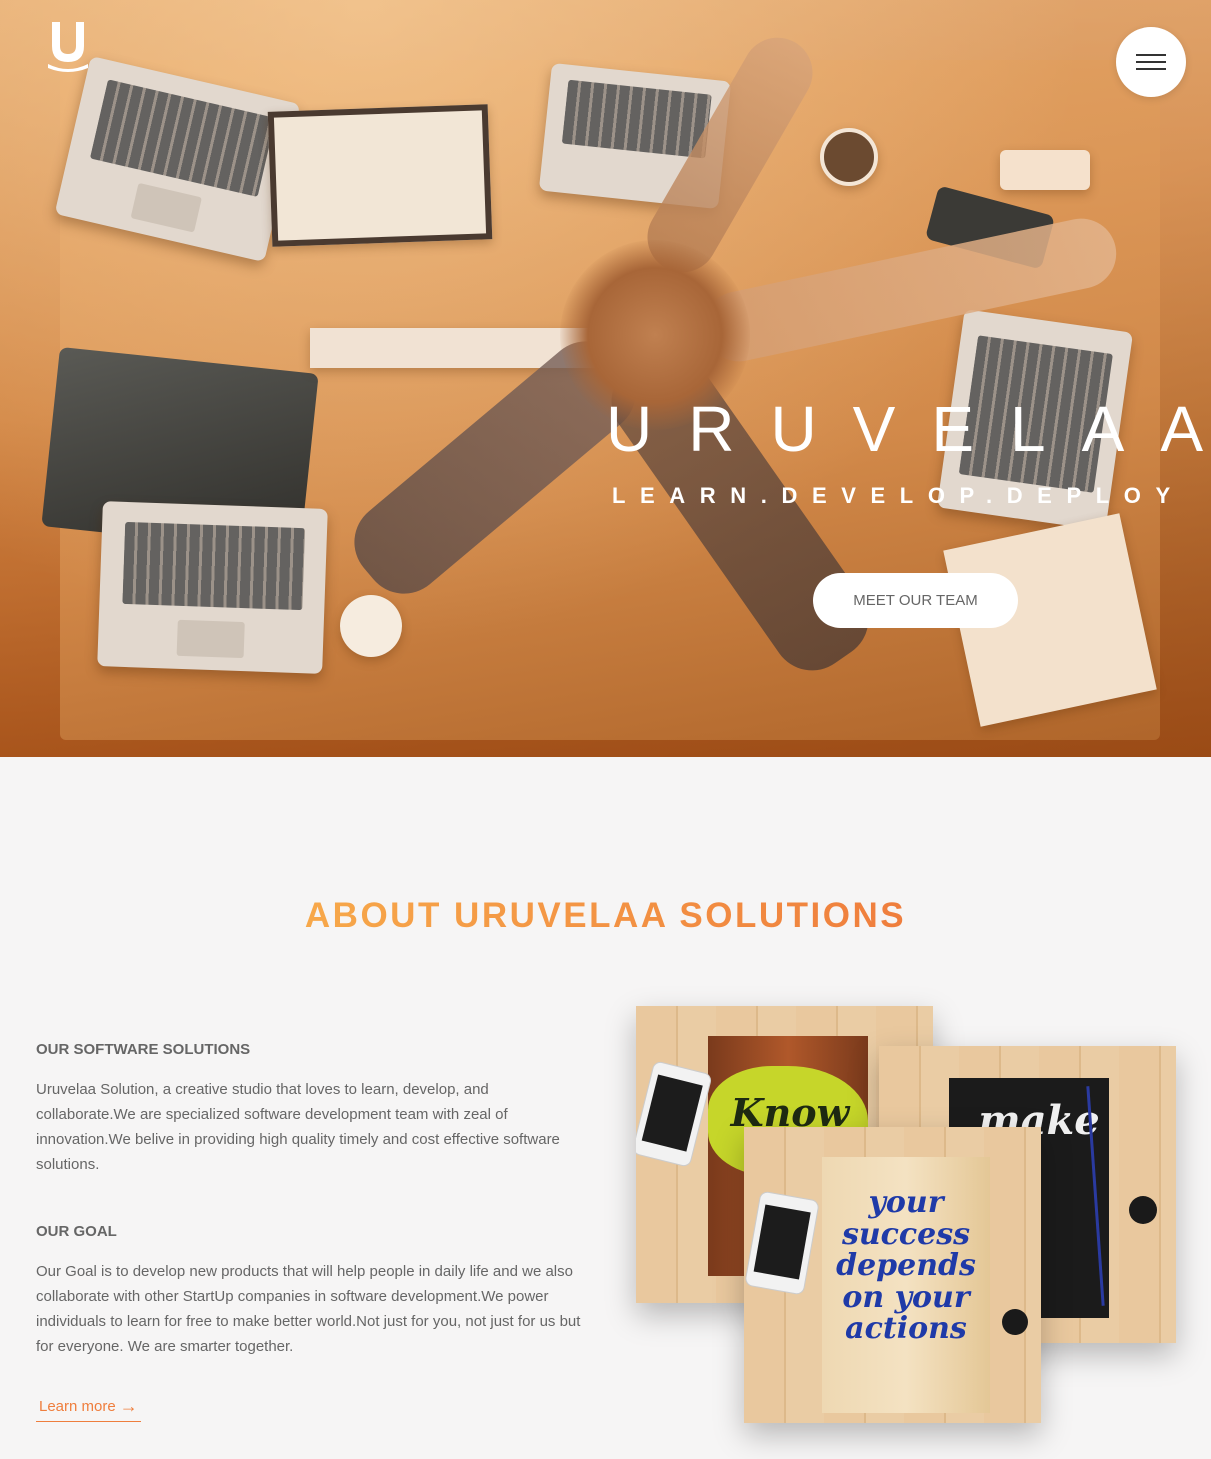  Describe the element at coordinates (76, 1231) in the screenshot. I see `our-goal-title: OUR GOAL` at that location.